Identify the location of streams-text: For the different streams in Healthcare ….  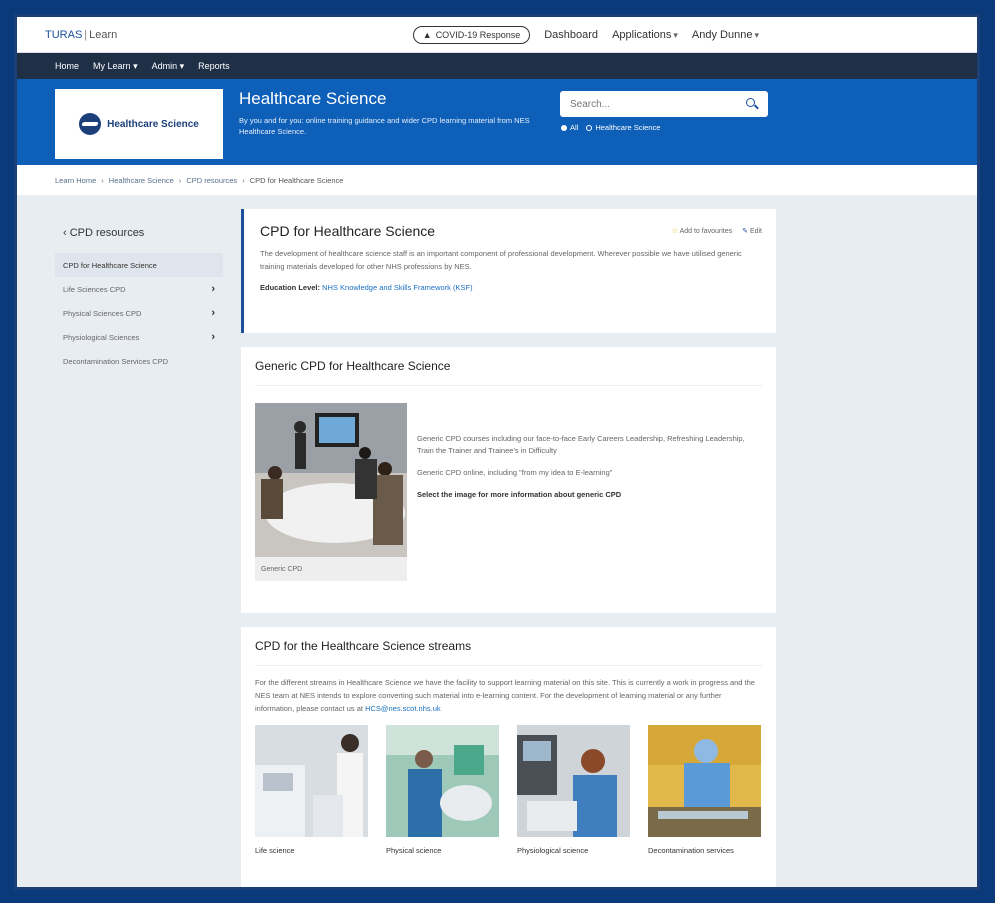
(508, 695).